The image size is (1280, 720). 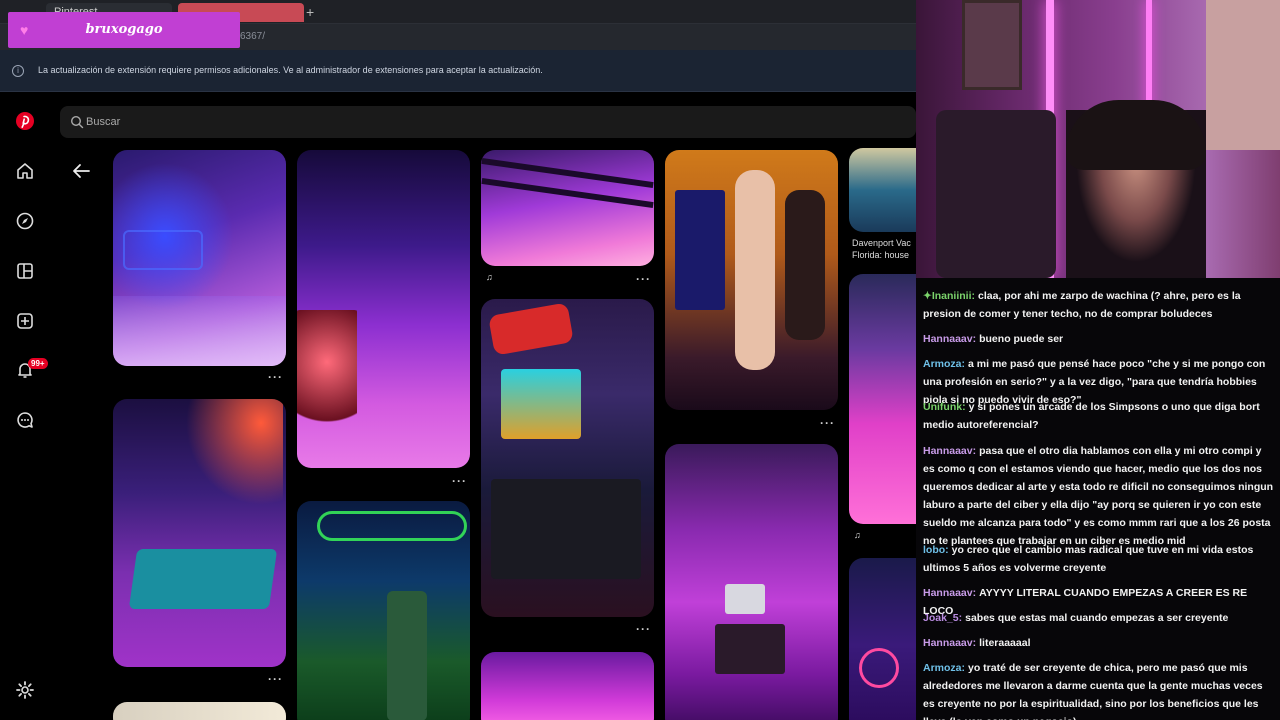 I want to click on chat-username: Joak_5:, so click(x=943, y=618).